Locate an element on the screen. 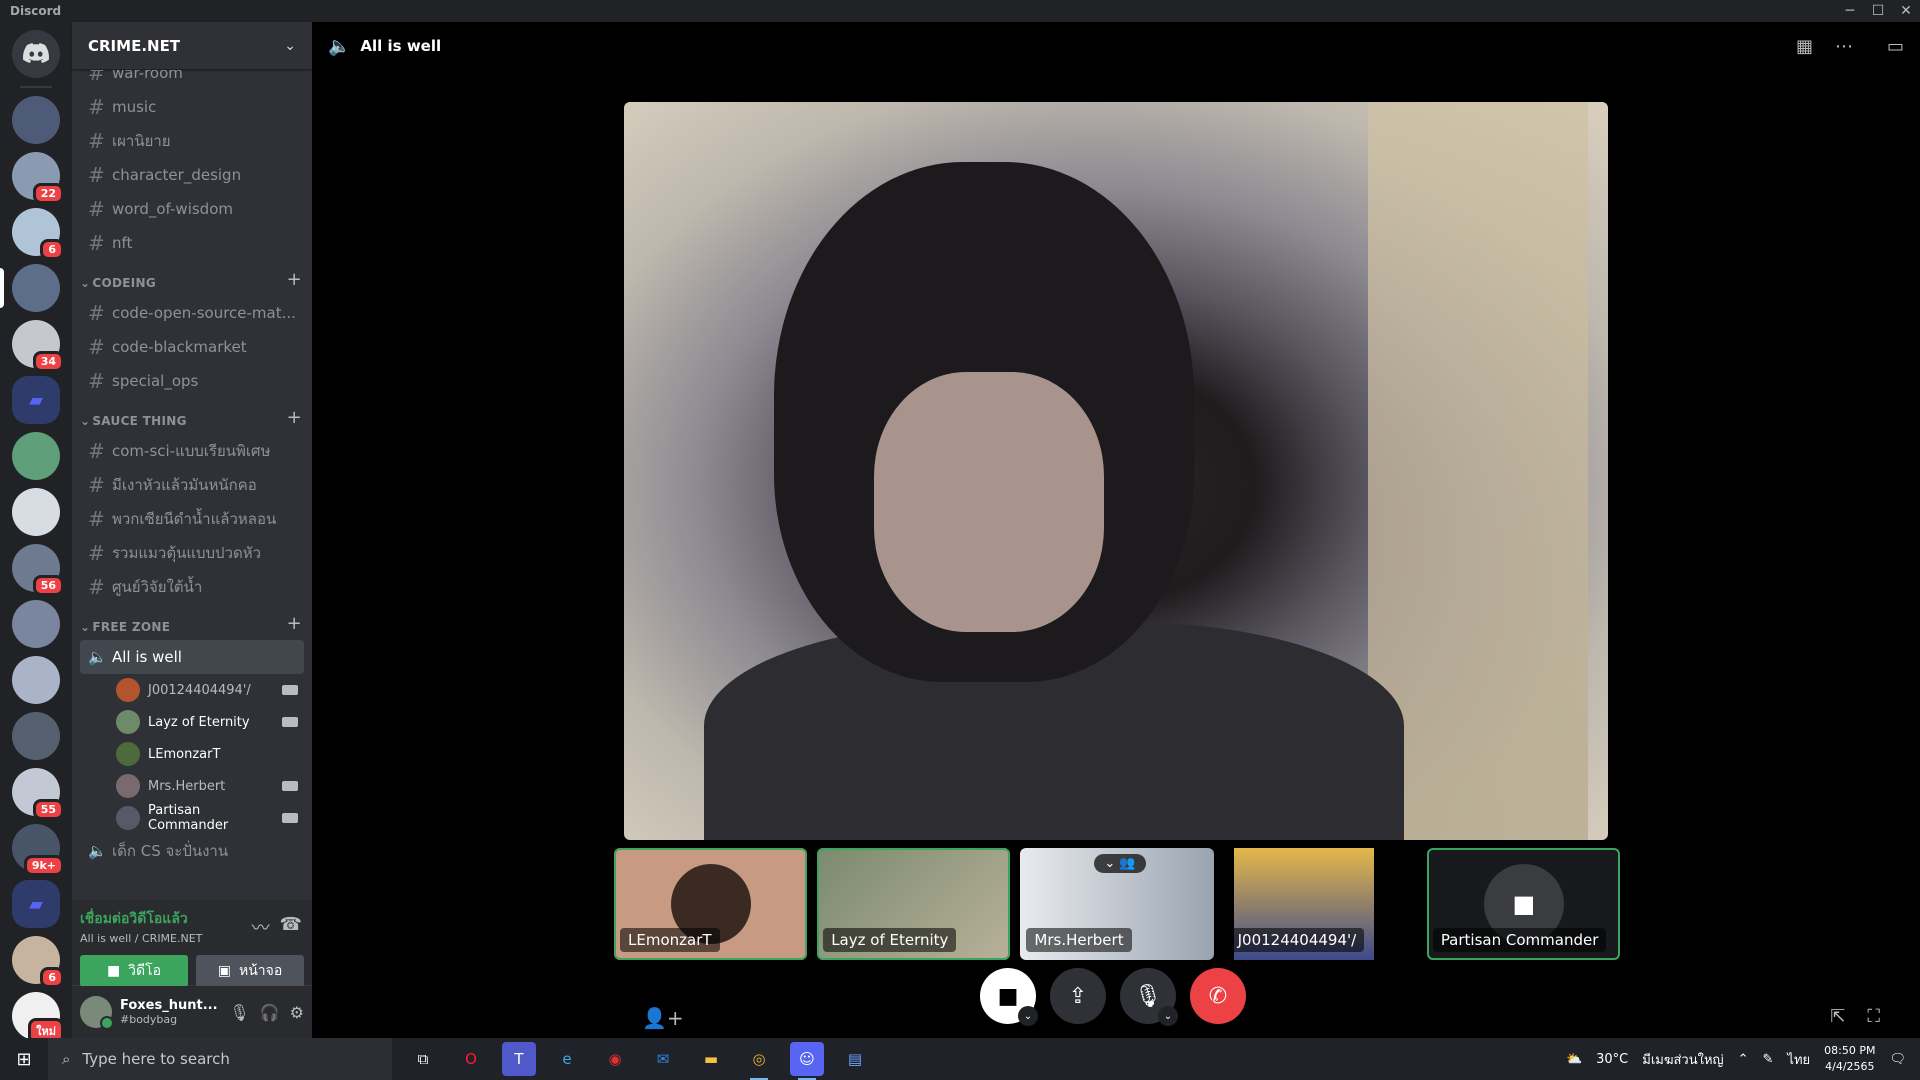 The width and height of the screenshot is (1920, 1080). discord-taskbar-icon: ☺ is located at coordinates (807, 1061).